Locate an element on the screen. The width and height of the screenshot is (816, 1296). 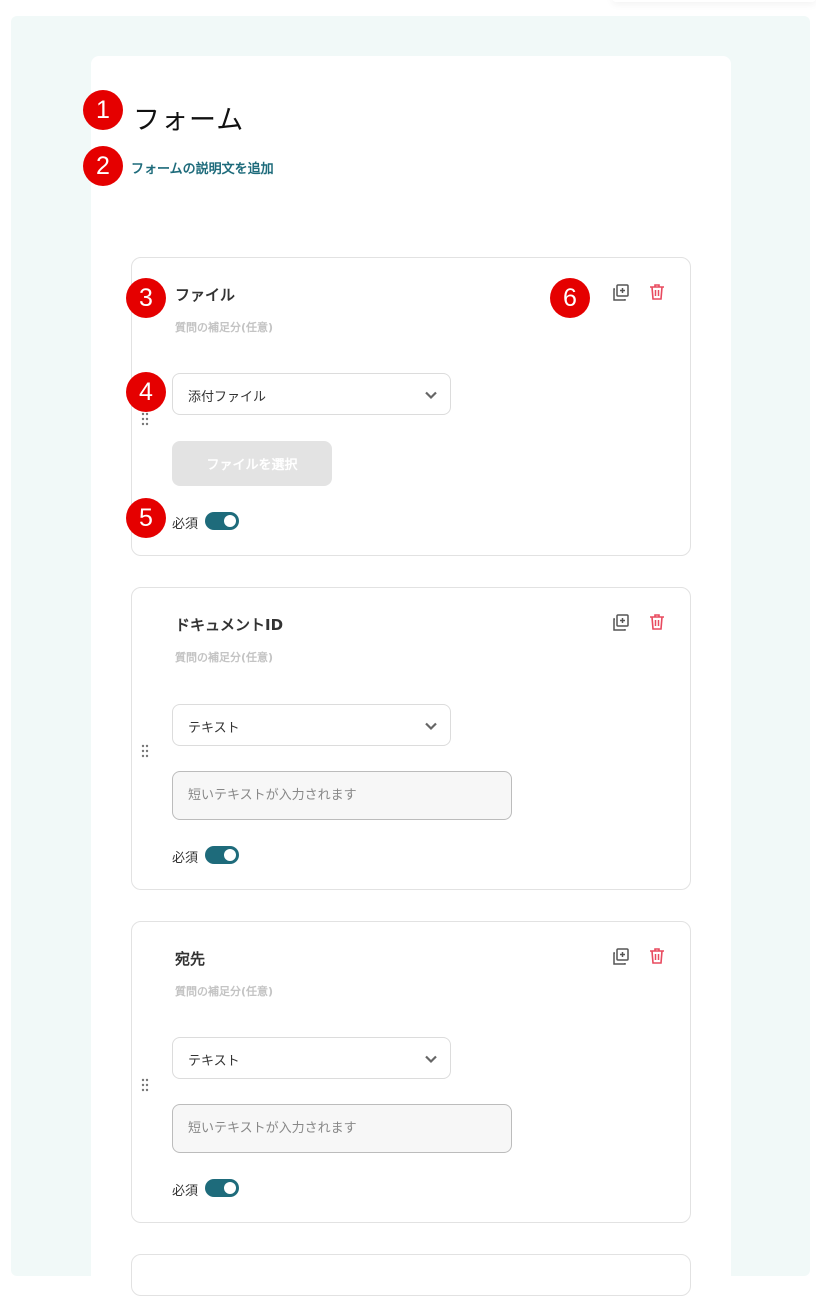
question-type-value: 添付ファイル is located at coordinates (227, 397).